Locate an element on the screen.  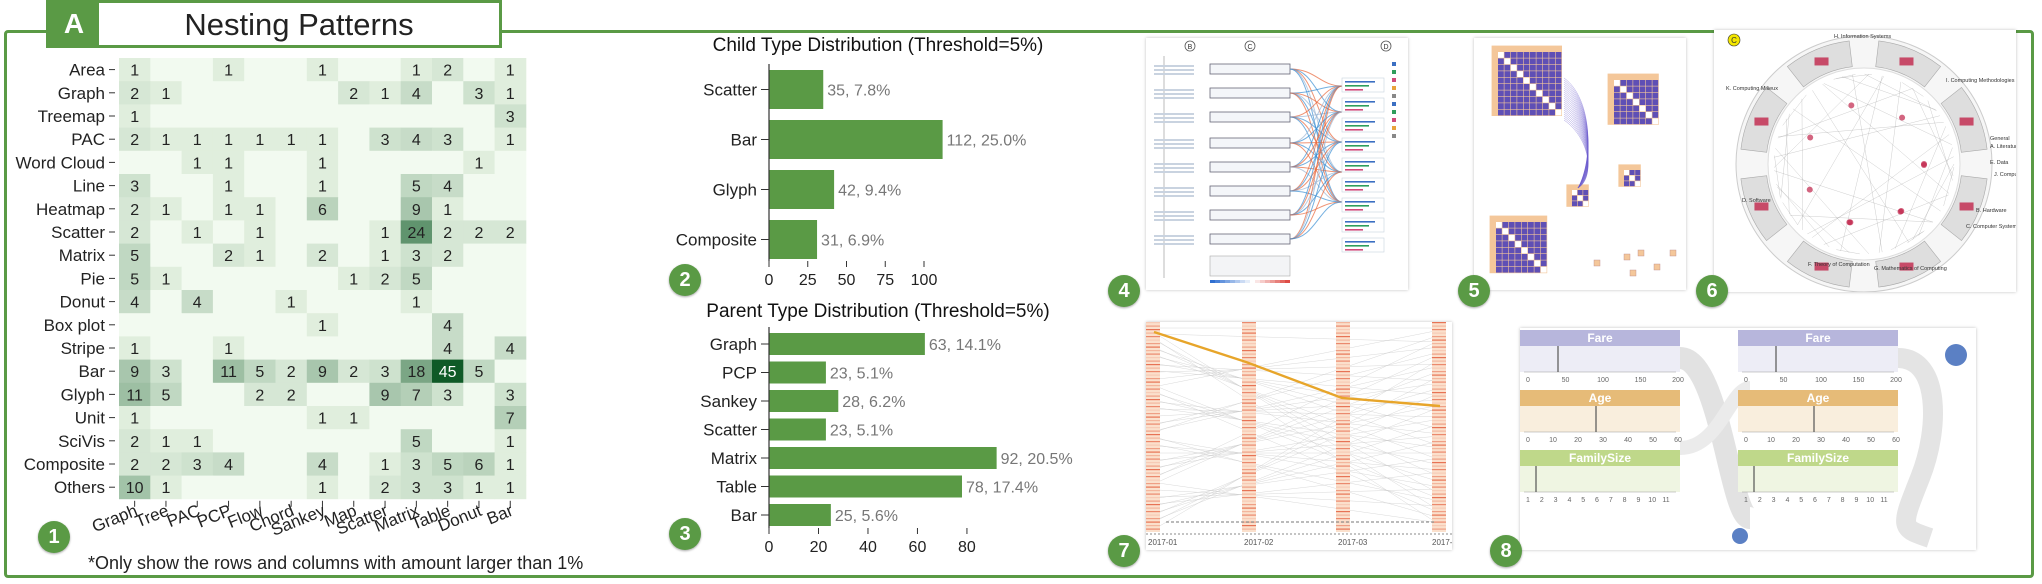
mini-bar is located at coordinates (1174, 172).